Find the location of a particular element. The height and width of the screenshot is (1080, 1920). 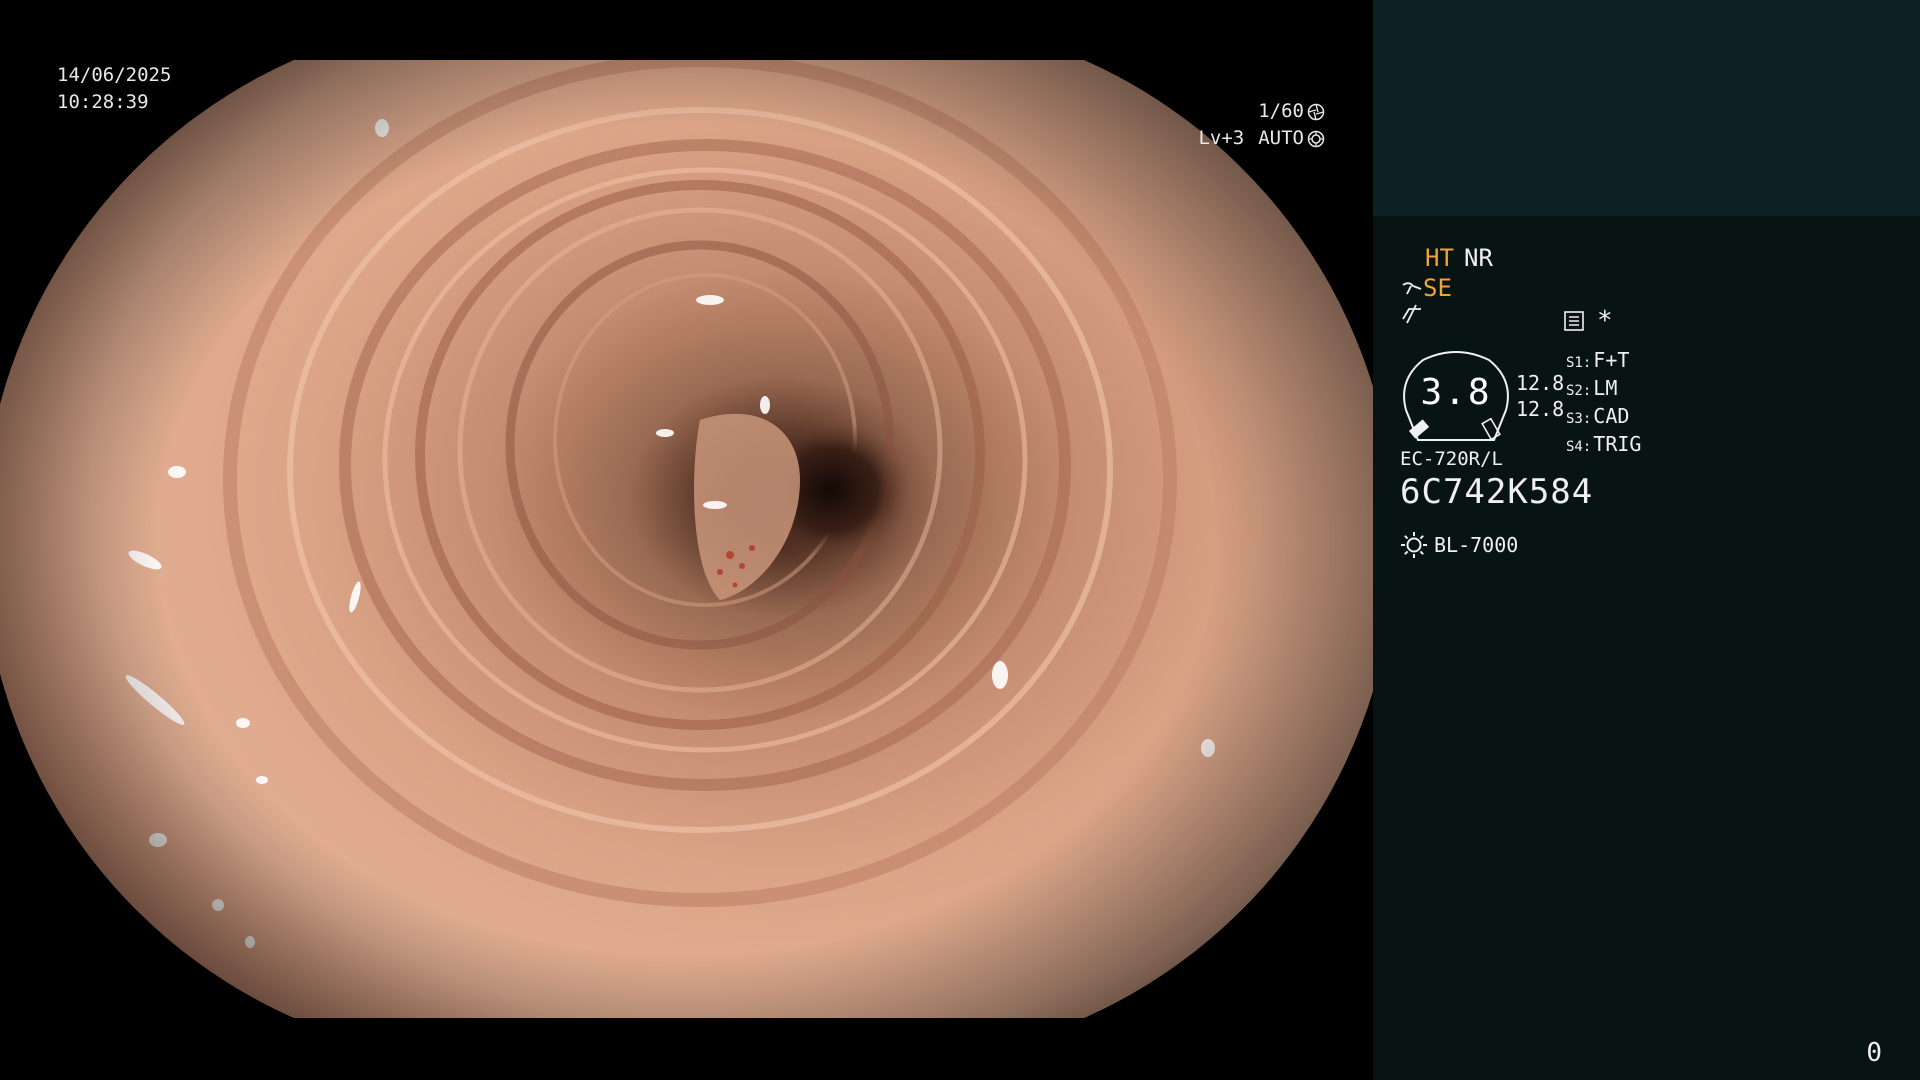

aperture-icon is located at coordinates (1316, 111).